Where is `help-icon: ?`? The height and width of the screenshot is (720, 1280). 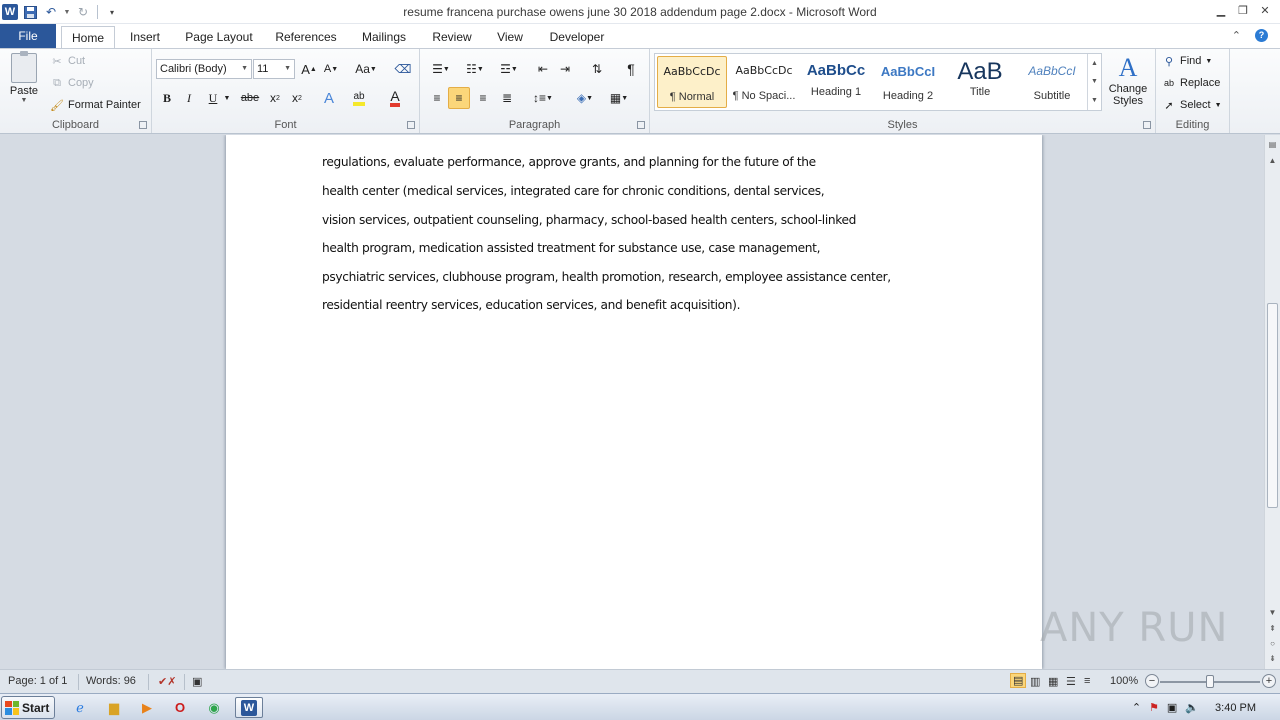
help-icon: ? is located at coordinates (1261, 35).